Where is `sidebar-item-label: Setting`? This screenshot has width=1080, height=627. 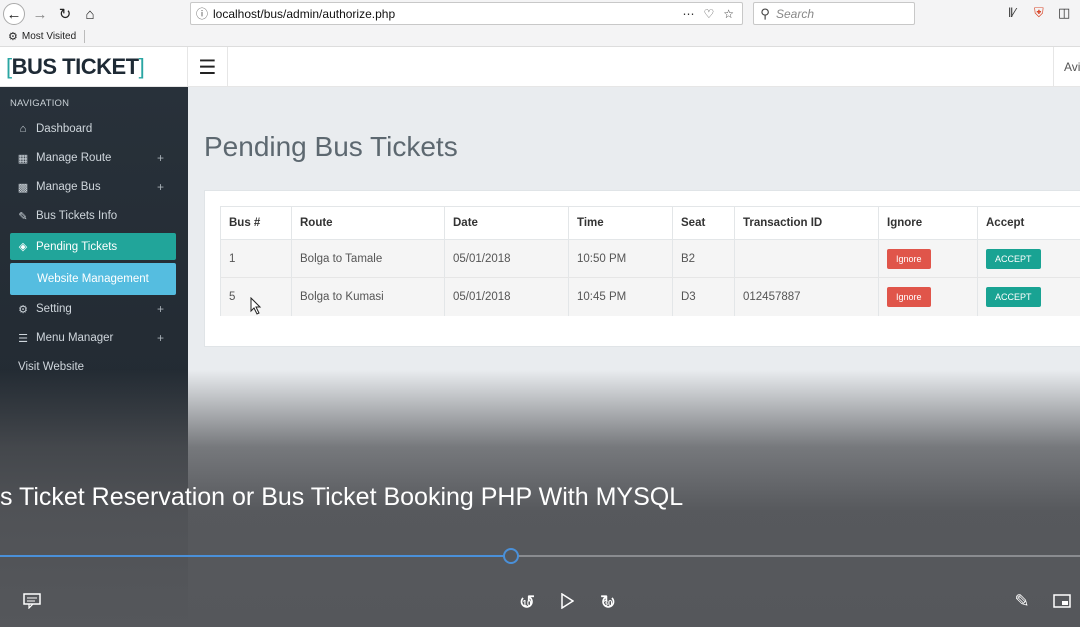 sidebar-item-label: Setting is located at coordinates (54, 309).